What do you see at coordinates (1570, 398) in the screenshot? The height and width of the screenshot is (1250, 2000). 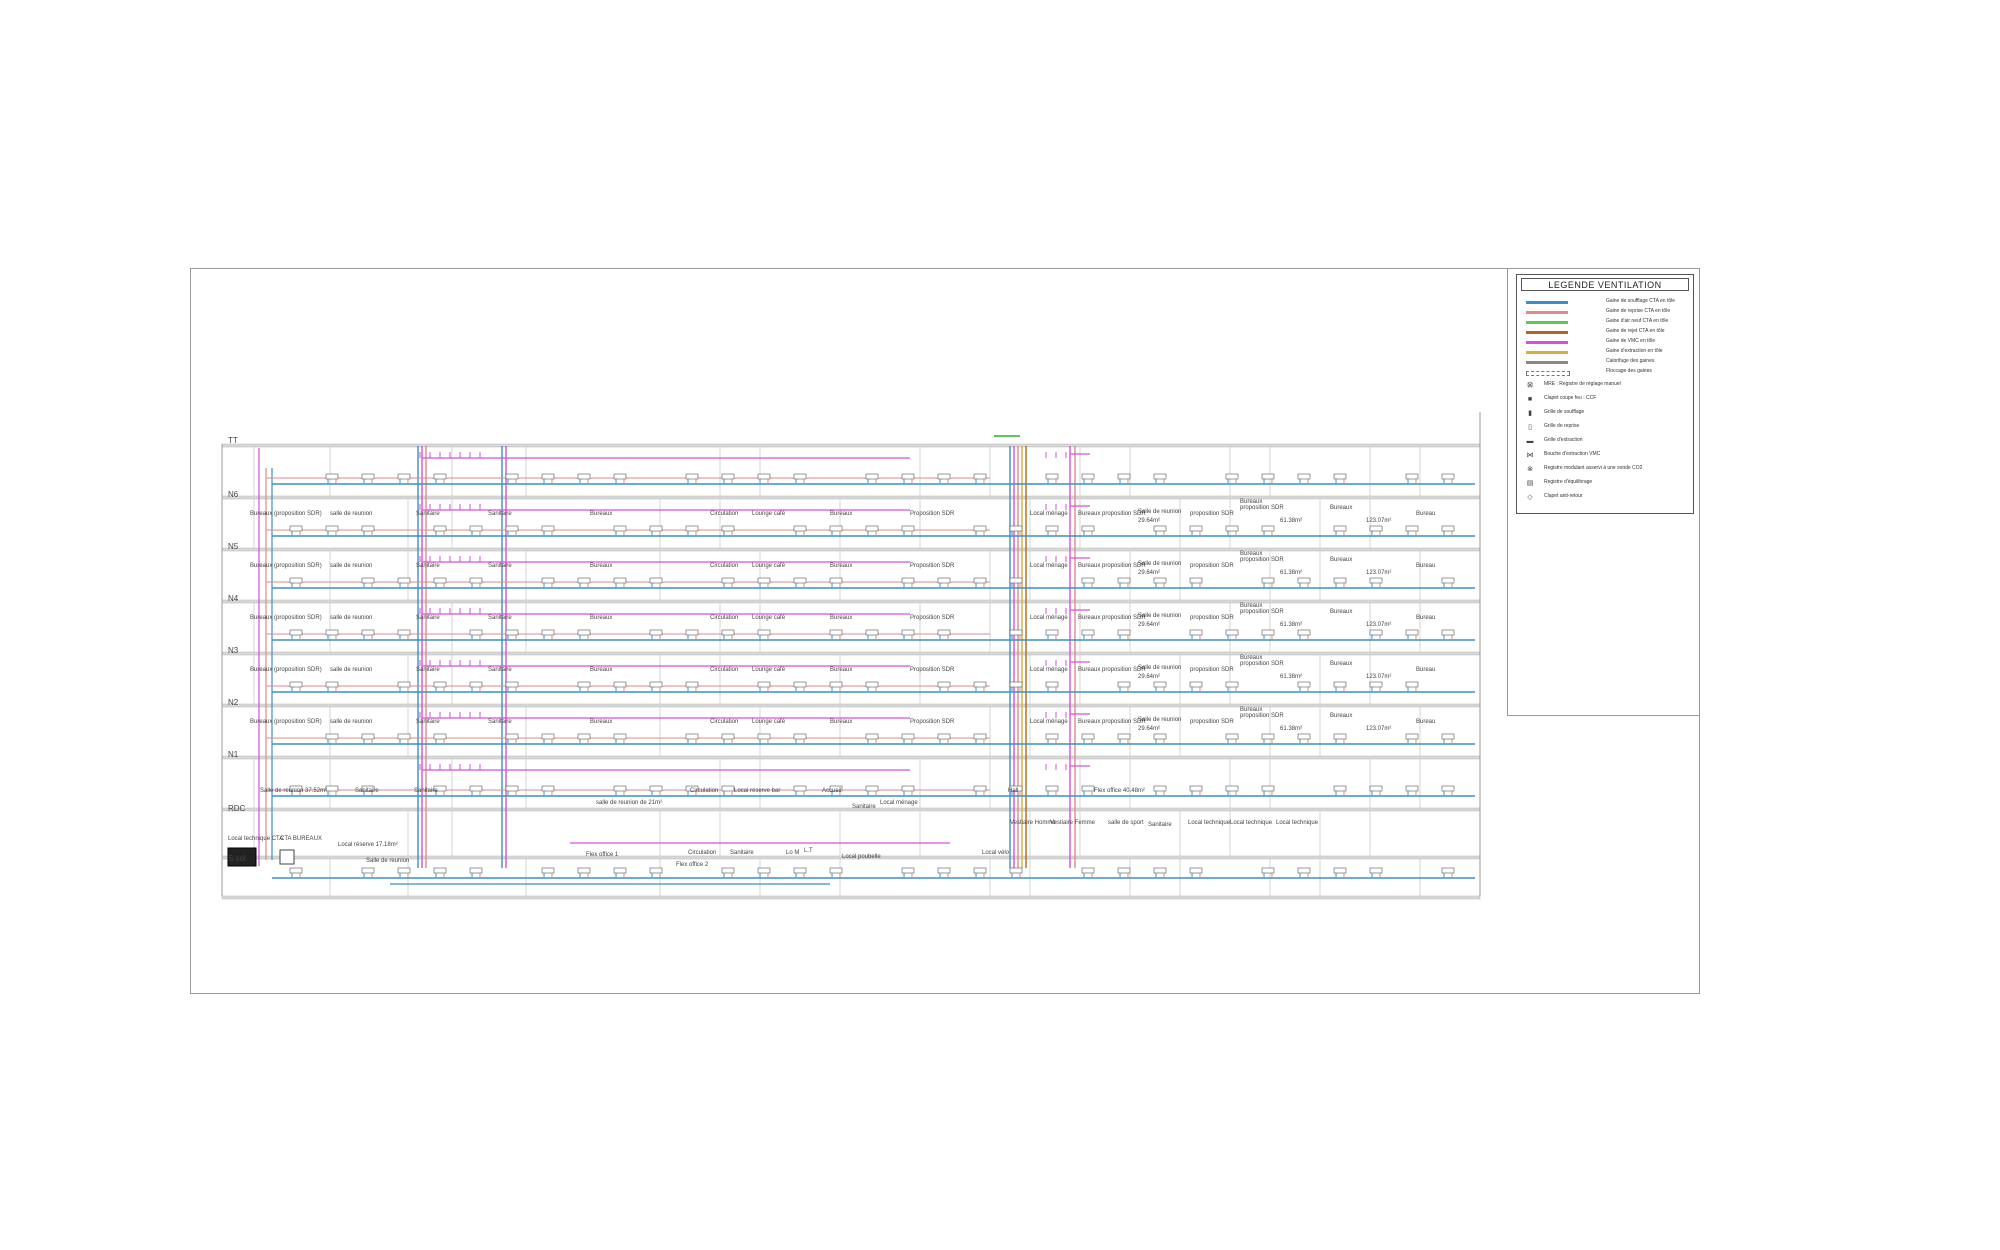 I see `legend-symbol-label: Clapet coupe feu : CCF` at bounding box center [1570, 398].